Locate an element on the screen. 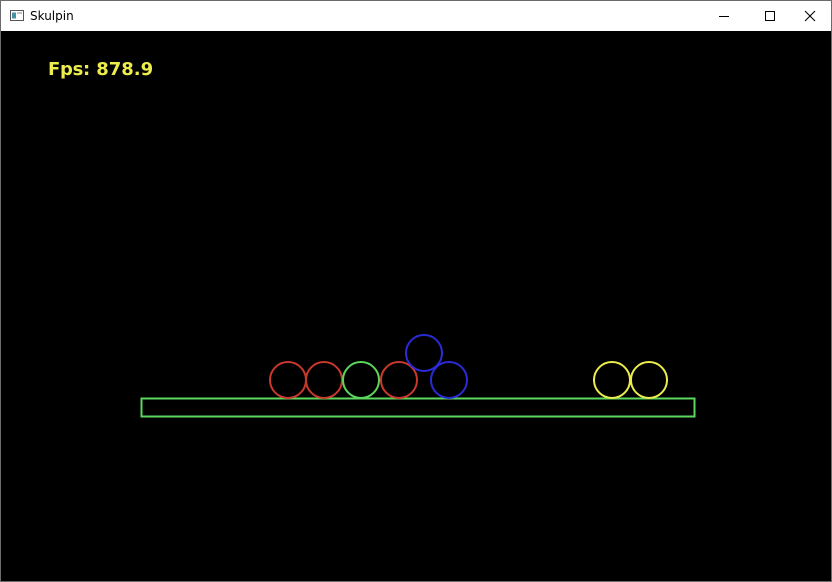  ground-platform is located at coordinates (418, 407).